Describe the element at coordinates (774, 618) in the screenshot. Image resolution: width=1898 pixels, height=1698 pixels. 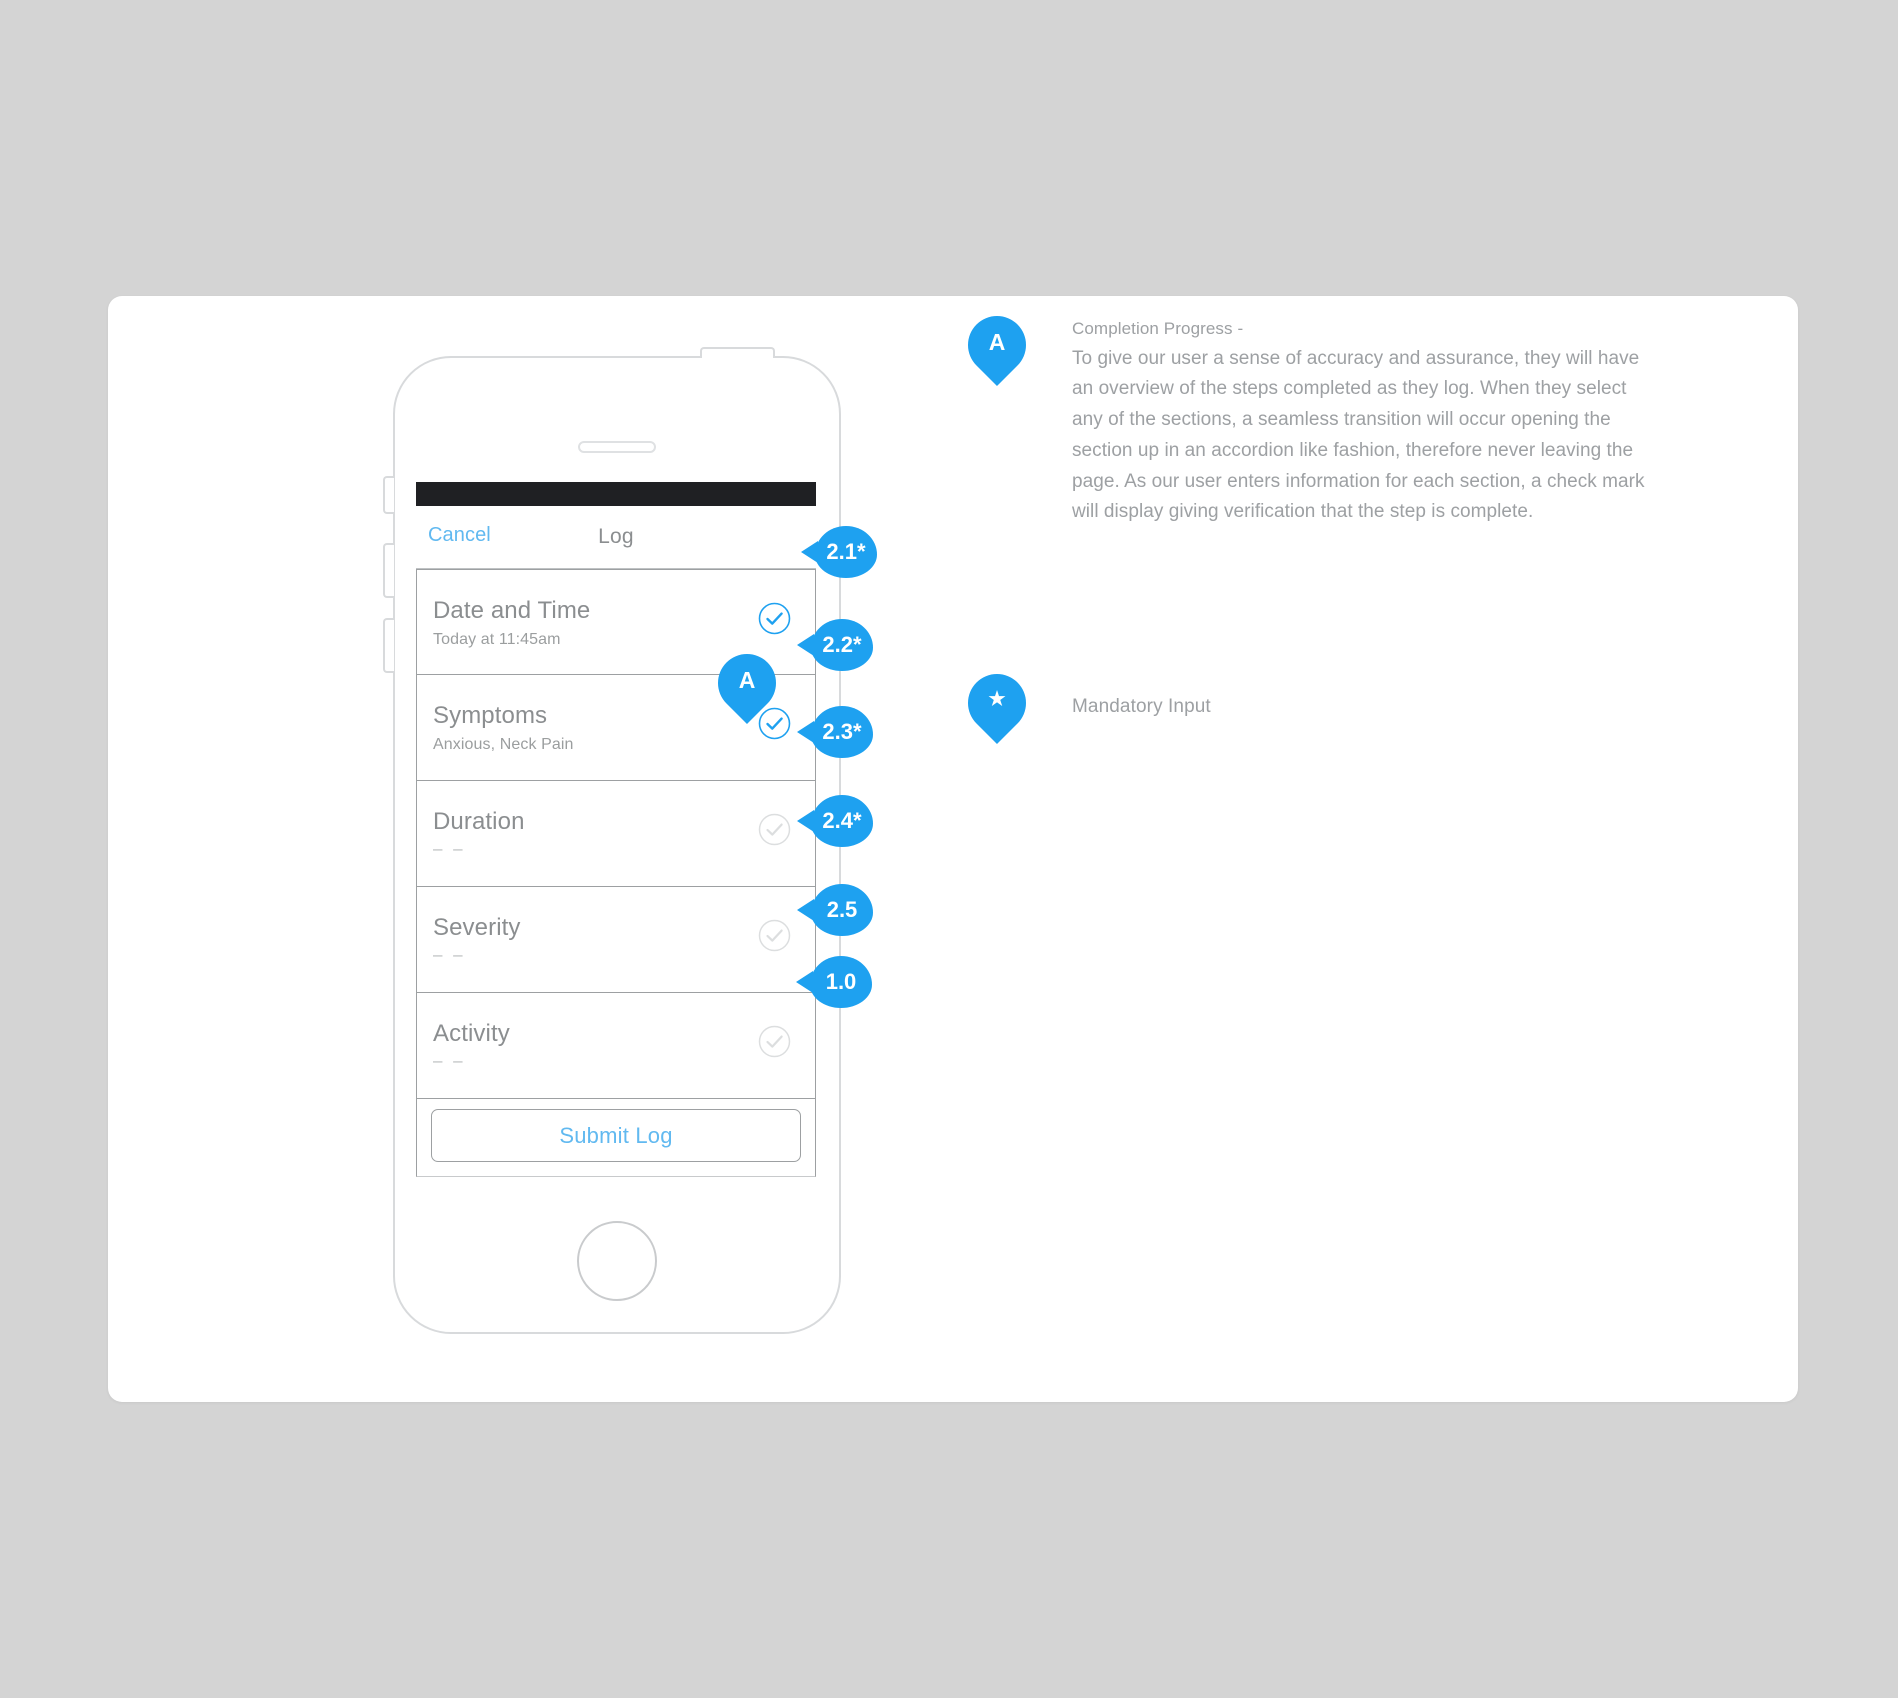
I see `check-circle-icon-complete` at that location.